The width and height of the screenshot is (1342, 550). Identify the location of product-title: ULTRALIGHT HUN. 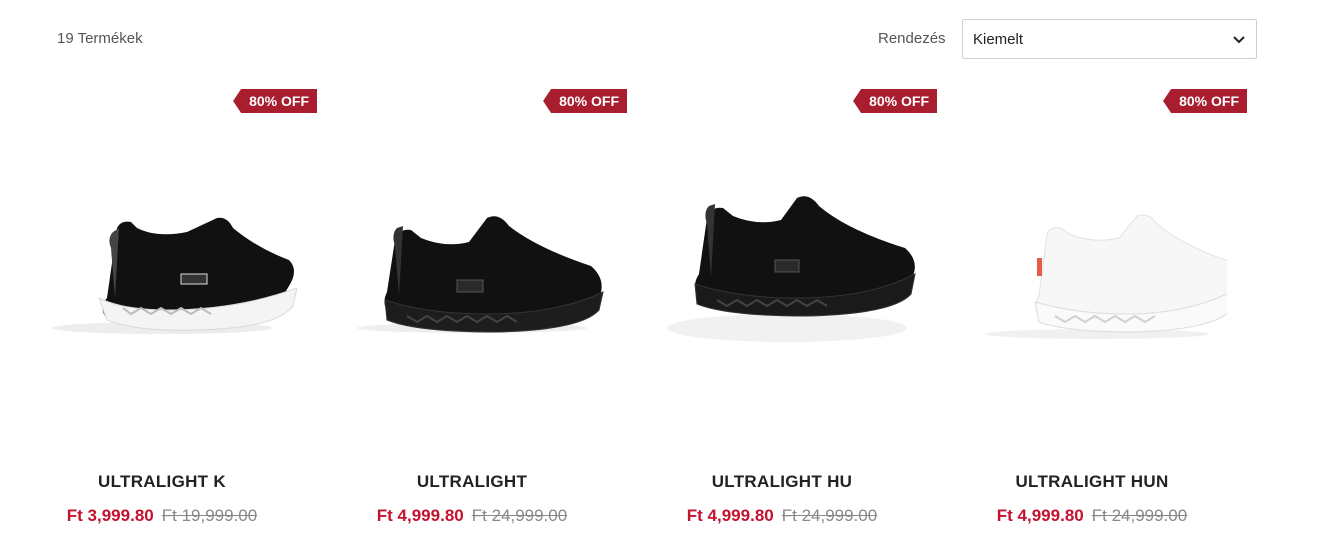
(1092, 482).